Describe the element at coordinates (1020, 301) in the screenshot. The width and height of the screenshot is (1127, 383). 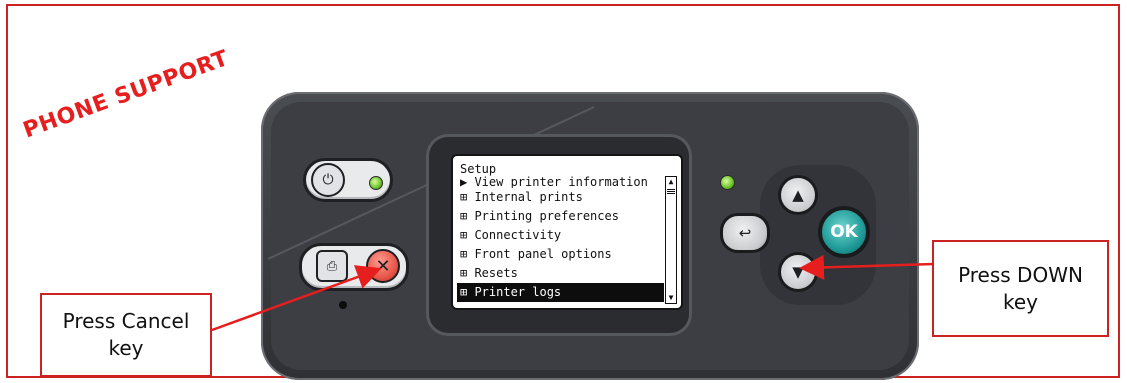
I see `down-callout-line-2: key` at that location.